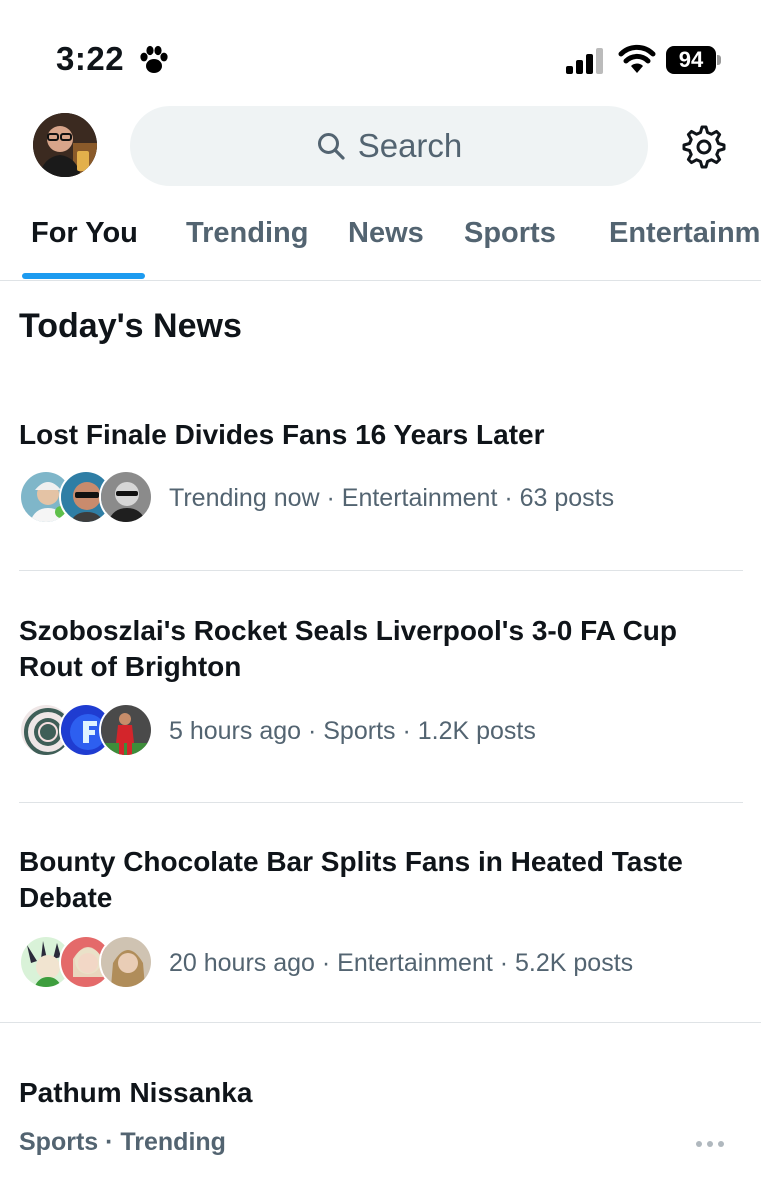  I want to click on status-bar: 3:22 94, so click(380, 50).